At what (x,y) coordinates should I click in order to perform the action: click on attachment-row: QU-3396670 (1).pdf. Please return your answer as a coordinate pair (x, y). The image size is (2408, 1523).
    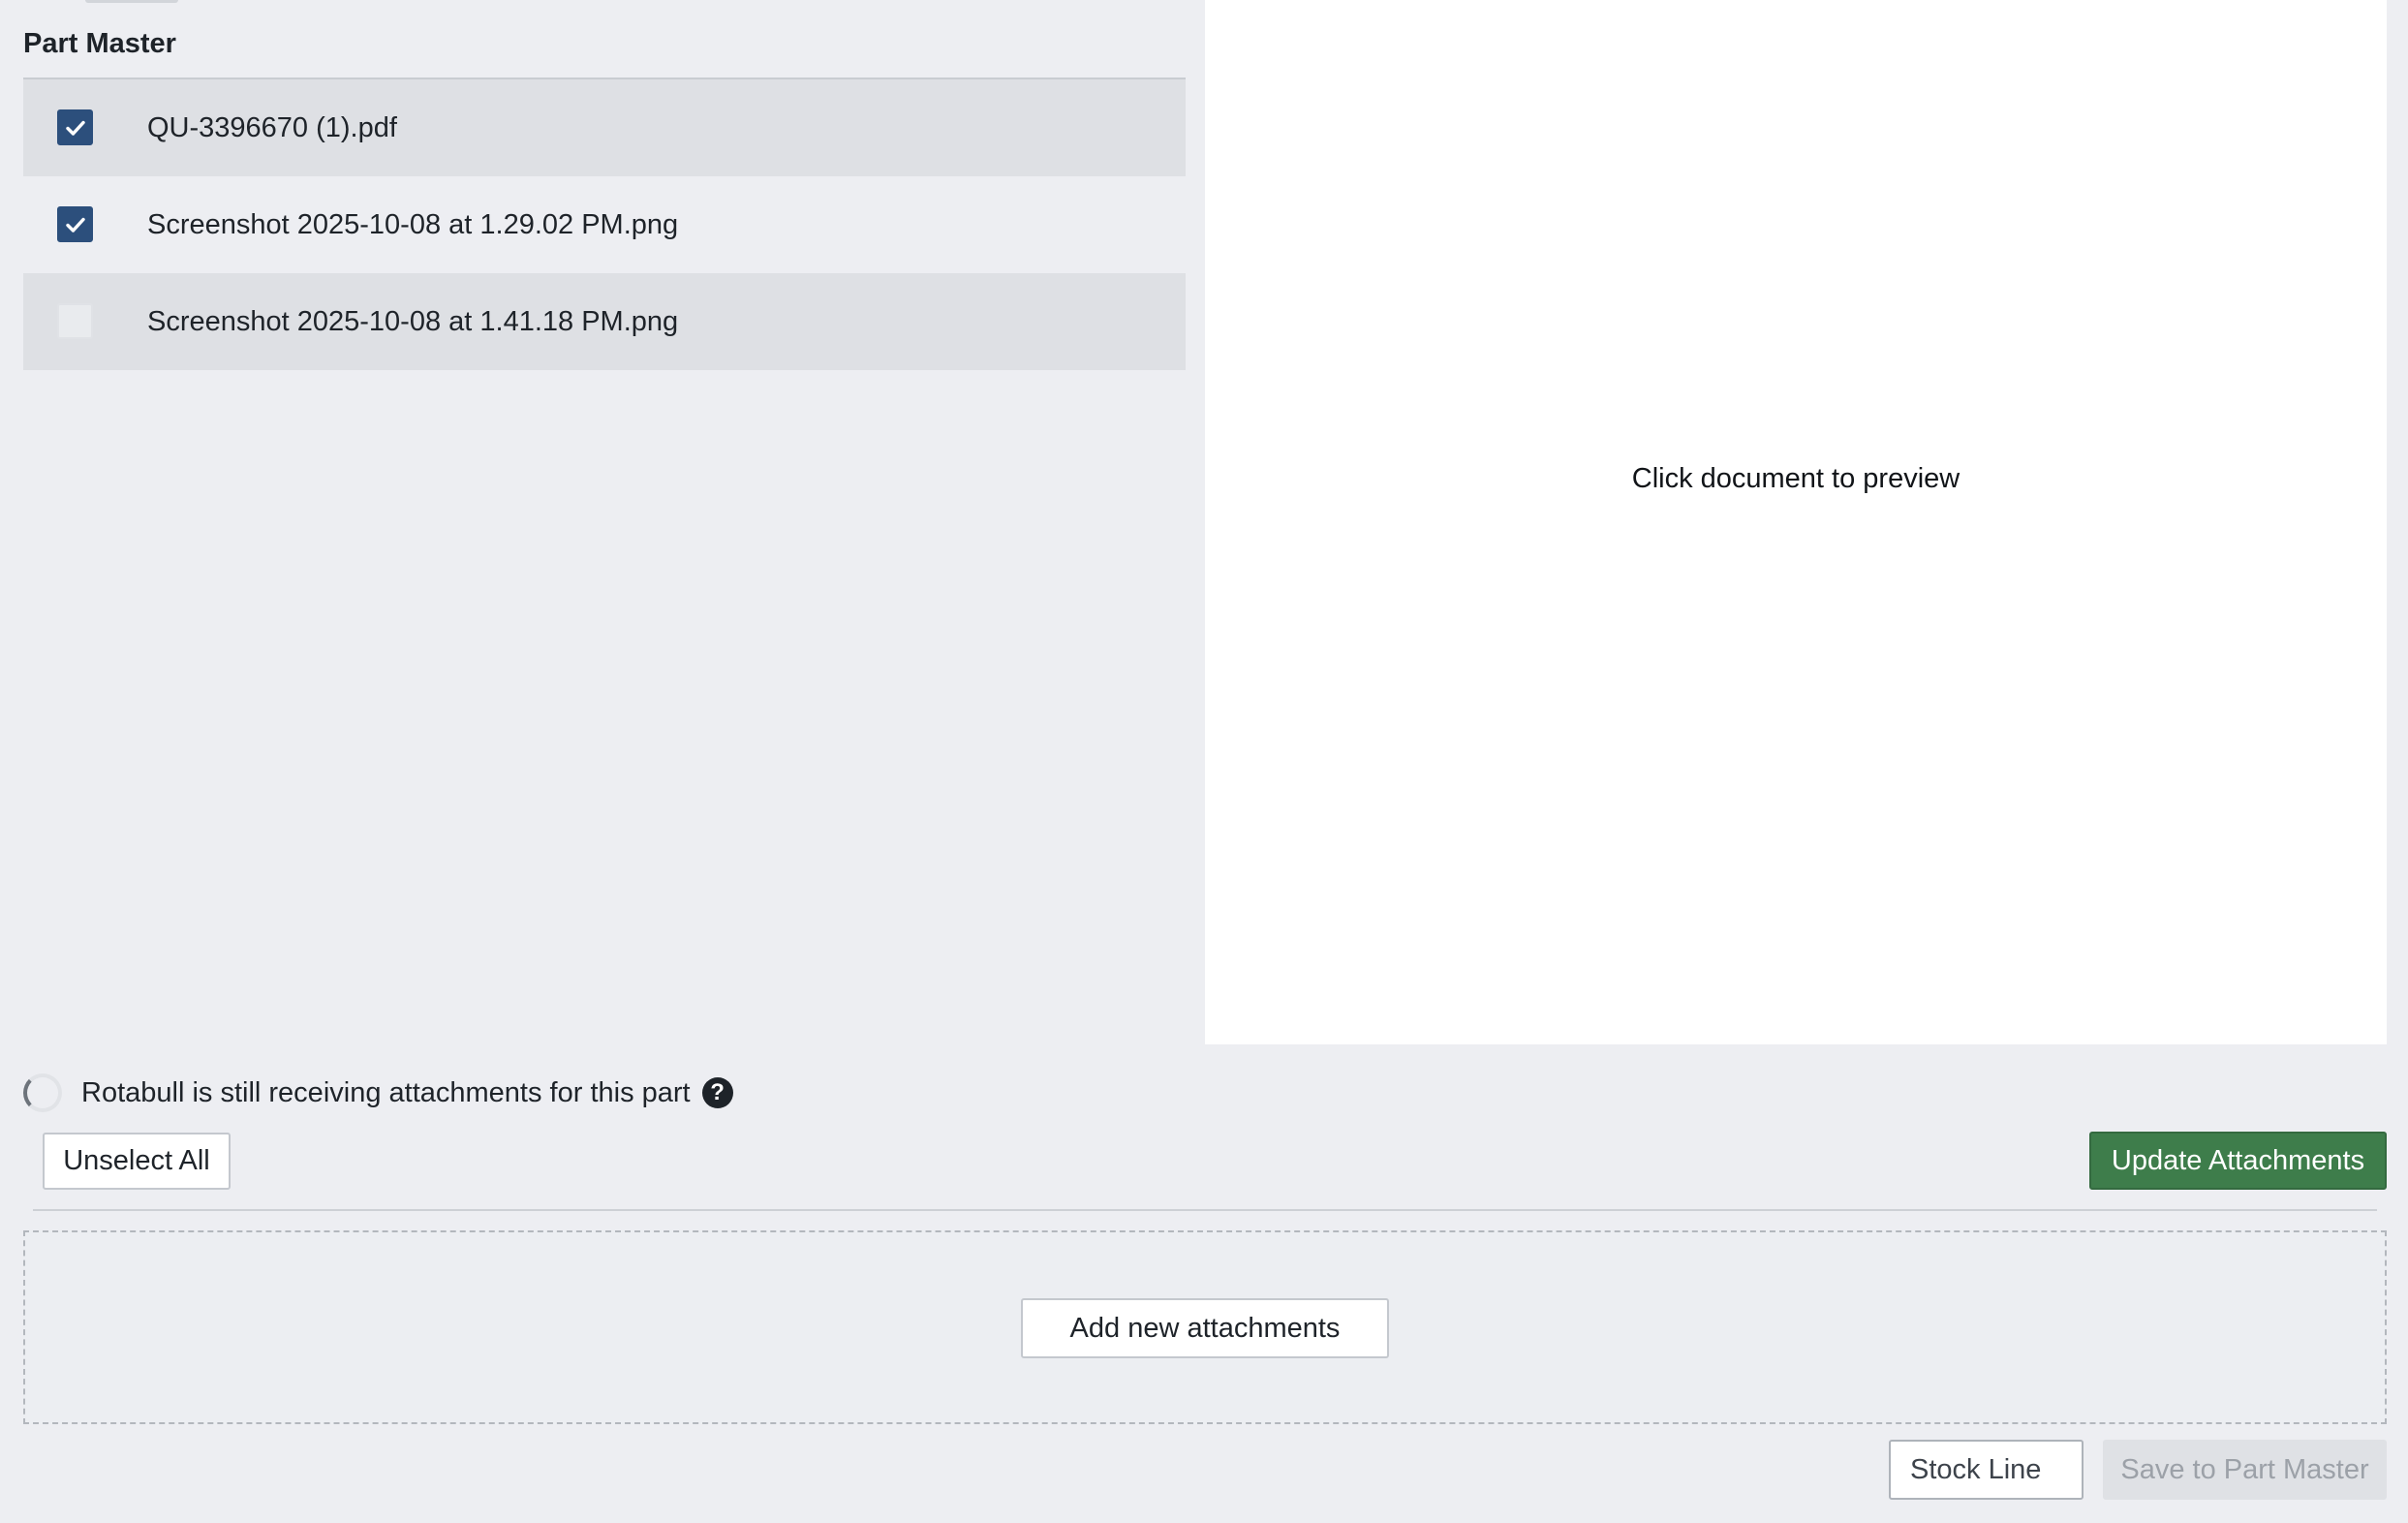
    Looking at the image, I should click on (604, 127).